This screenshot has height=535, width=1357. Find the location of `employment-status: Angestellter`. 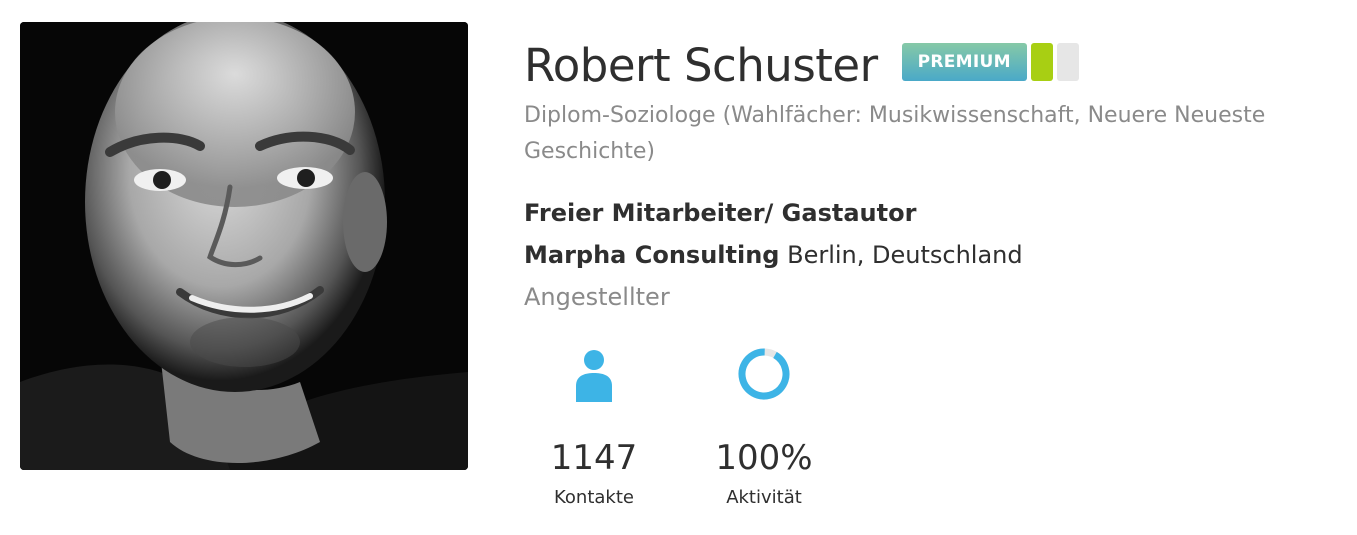

employment-status: Angestellter is located at coordinates (597, 297).